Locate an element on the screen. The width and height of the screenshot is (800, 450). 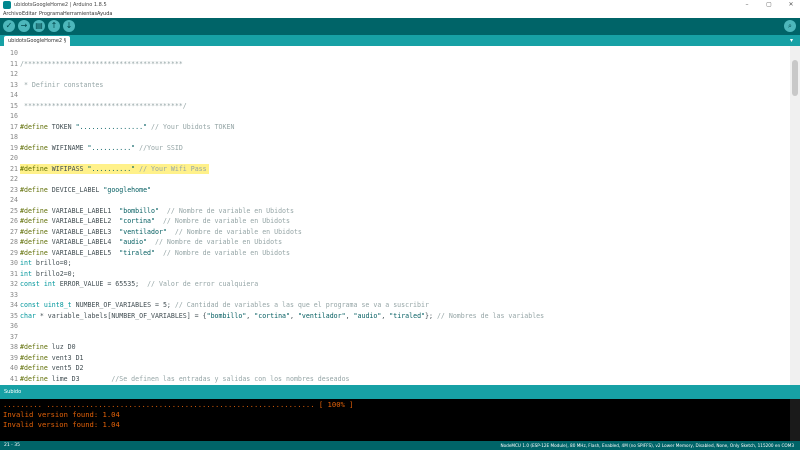
line-number: 40 is located at coordinates (14, 368).